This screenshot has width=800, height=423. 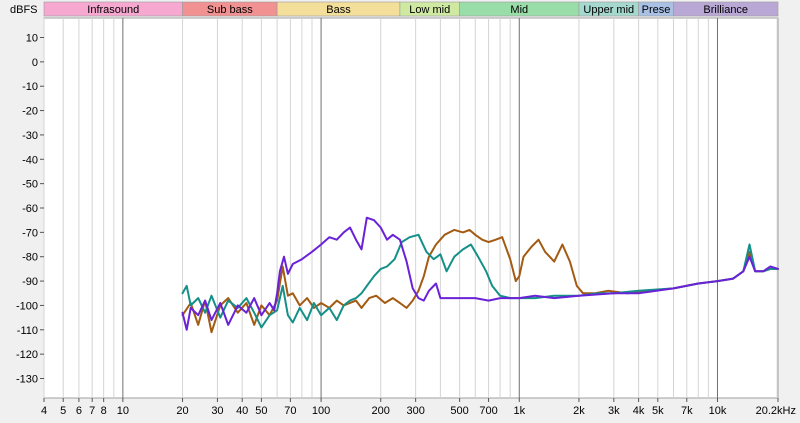 What do you see at coordinates (608, 10) in the screenshot?
I see `band-label: Upper mid` at bounding box center [608, 10].